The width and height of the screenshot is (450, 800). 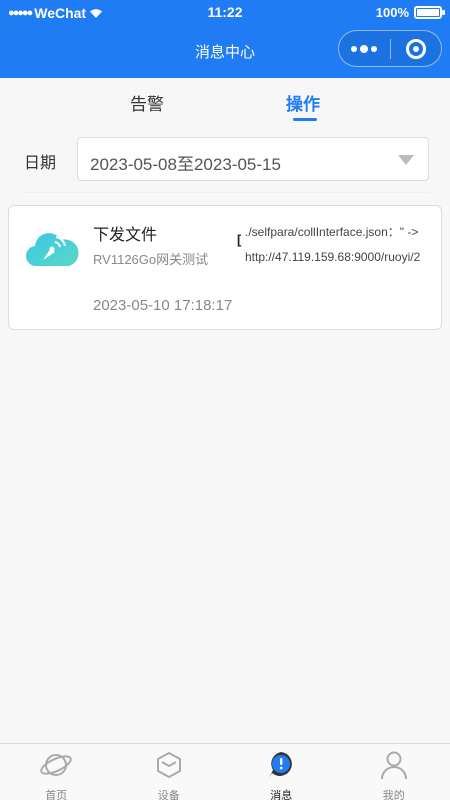 What do you see at coordinates (40, 163) in the screenshot?
I see `date-label: 日期` at bounding box center [40, 163].